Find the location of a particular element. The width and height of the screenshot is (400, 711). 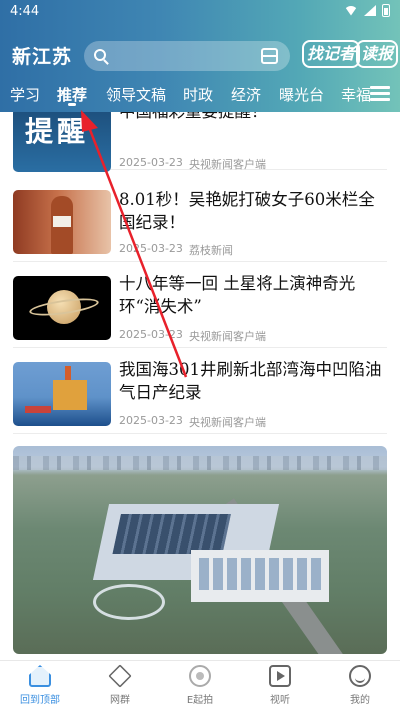

play-icon is located at coordinates (280, 676).